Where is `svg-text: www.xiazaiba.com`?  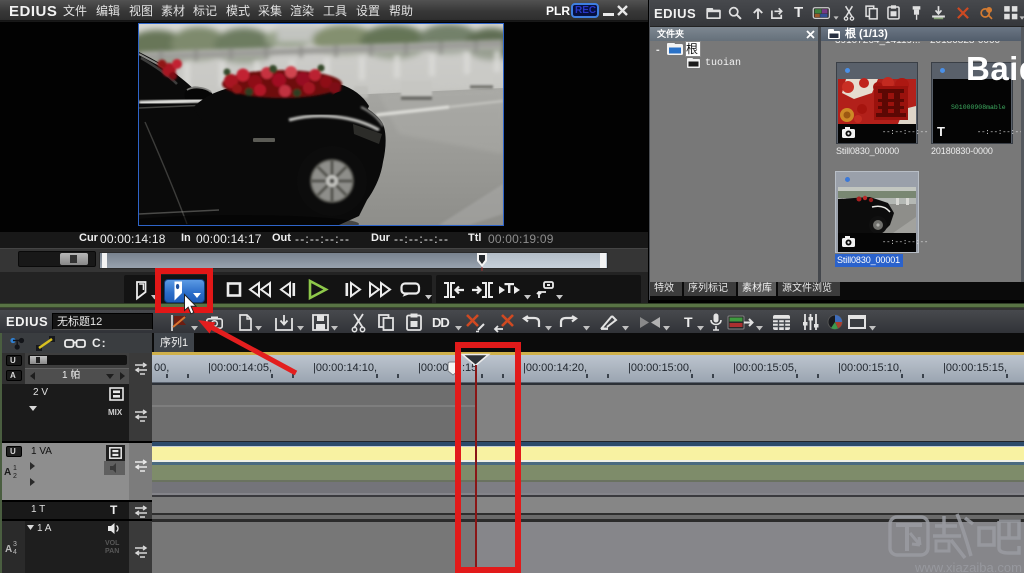
svg-text: www.xiazaiba.com is located at coordinates (968, 566).